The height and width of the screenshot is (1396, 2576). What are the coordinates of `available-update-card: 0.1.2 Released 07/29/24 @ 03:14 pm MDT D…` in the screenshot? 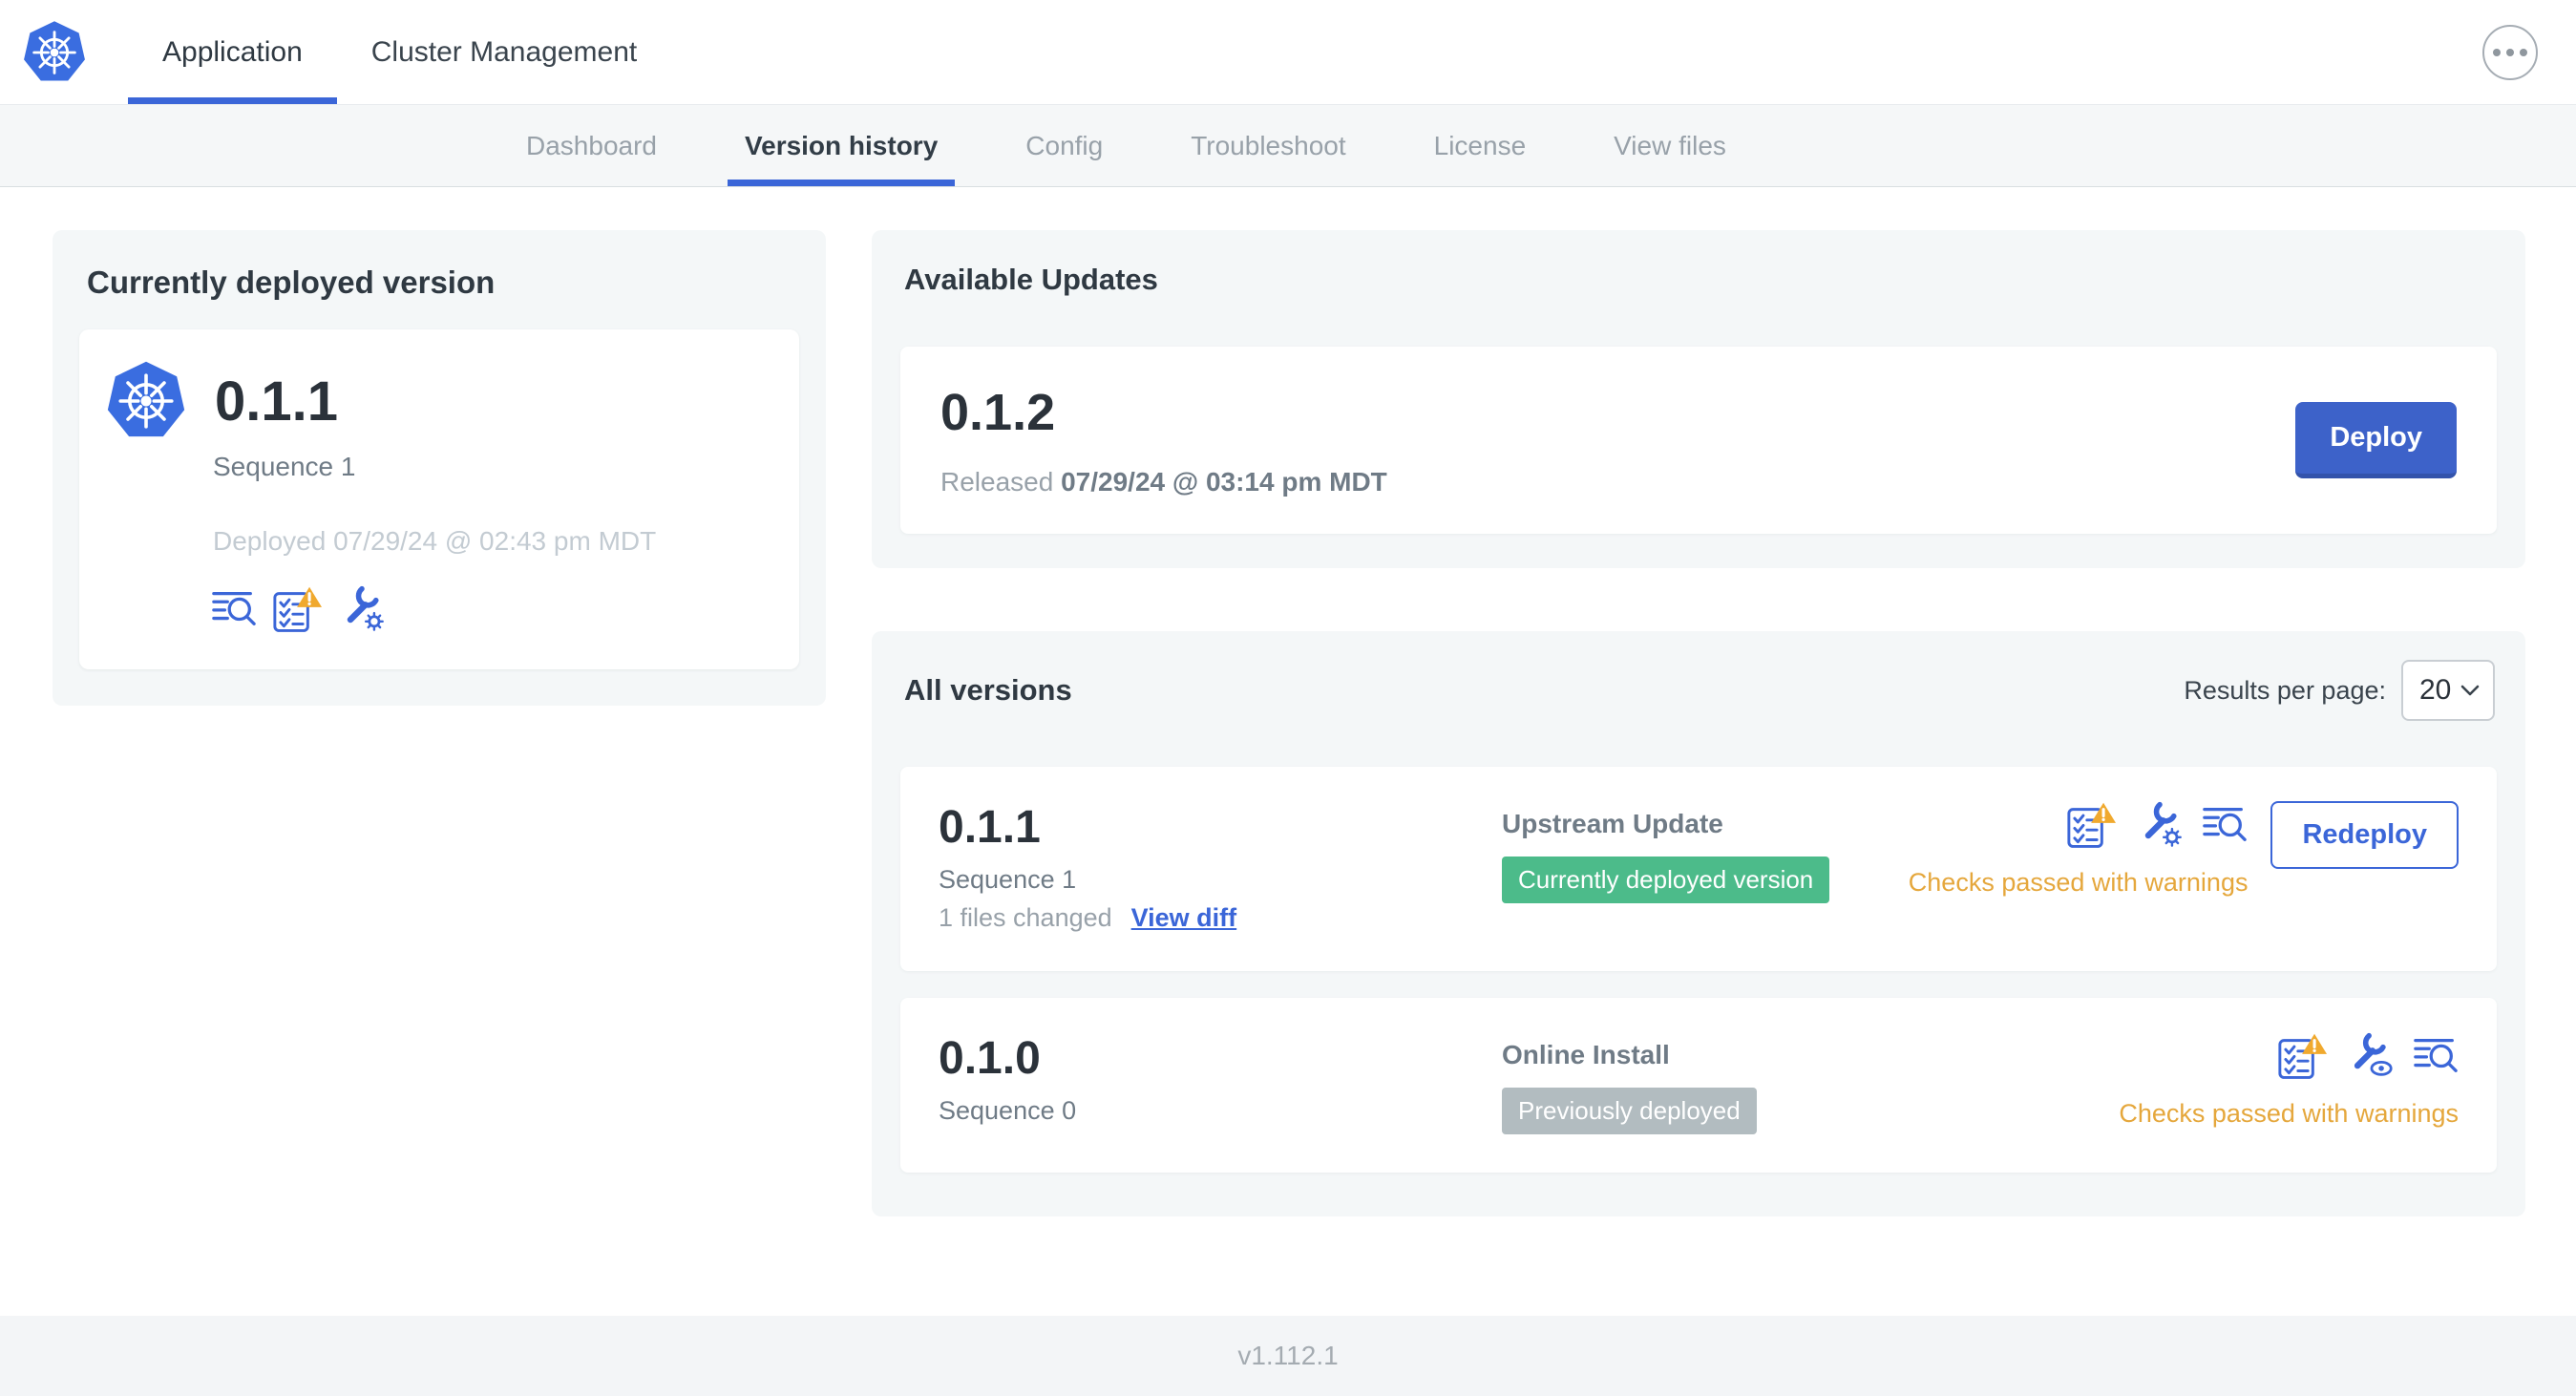 It's located at (1698, 440).